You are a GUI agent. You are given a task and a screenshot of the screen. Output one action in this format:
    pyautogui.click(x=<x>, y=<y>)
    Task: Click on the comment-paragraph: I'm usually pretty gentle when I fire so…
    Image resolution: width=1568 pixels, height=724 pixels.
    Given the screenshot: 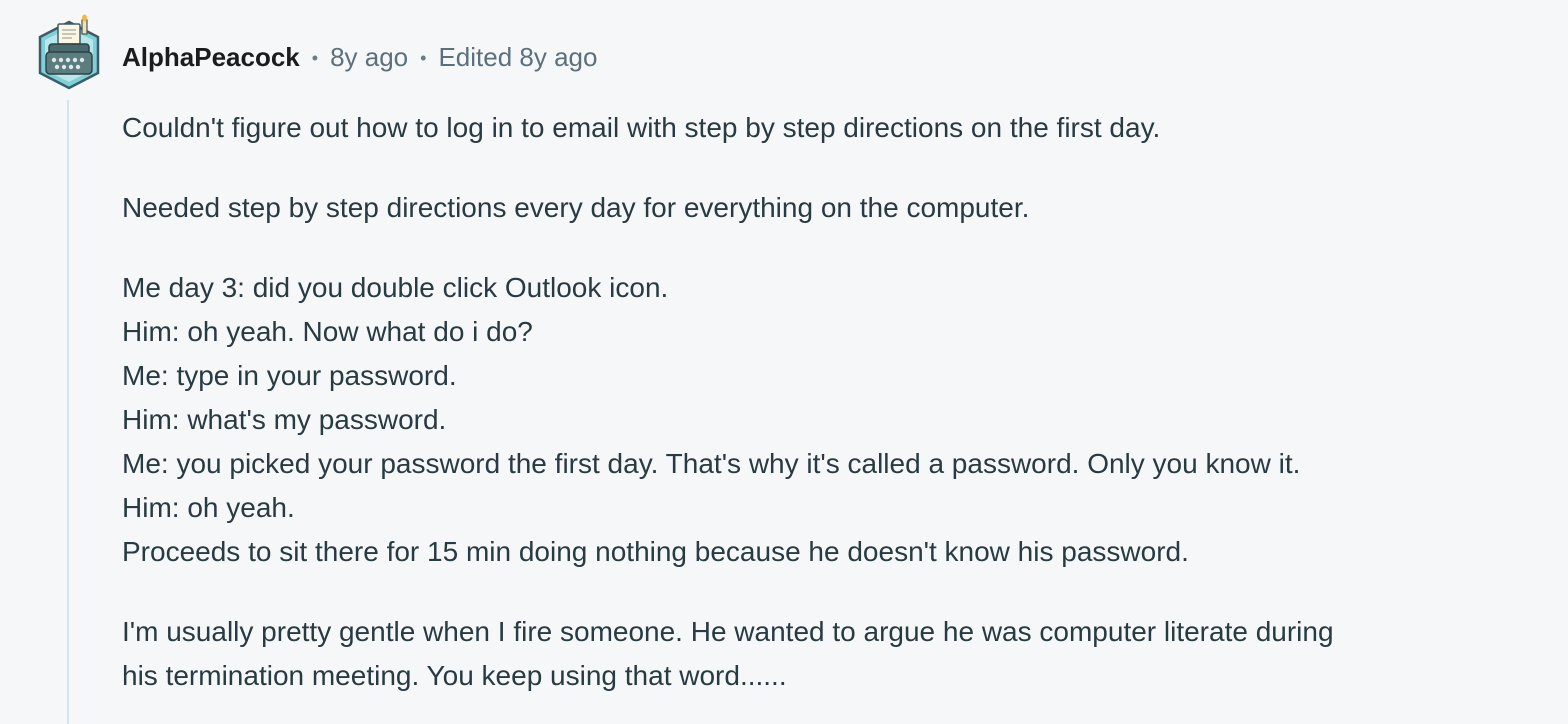 What is the action you would take?
    pyautogui.click(x=832, y=654)
    